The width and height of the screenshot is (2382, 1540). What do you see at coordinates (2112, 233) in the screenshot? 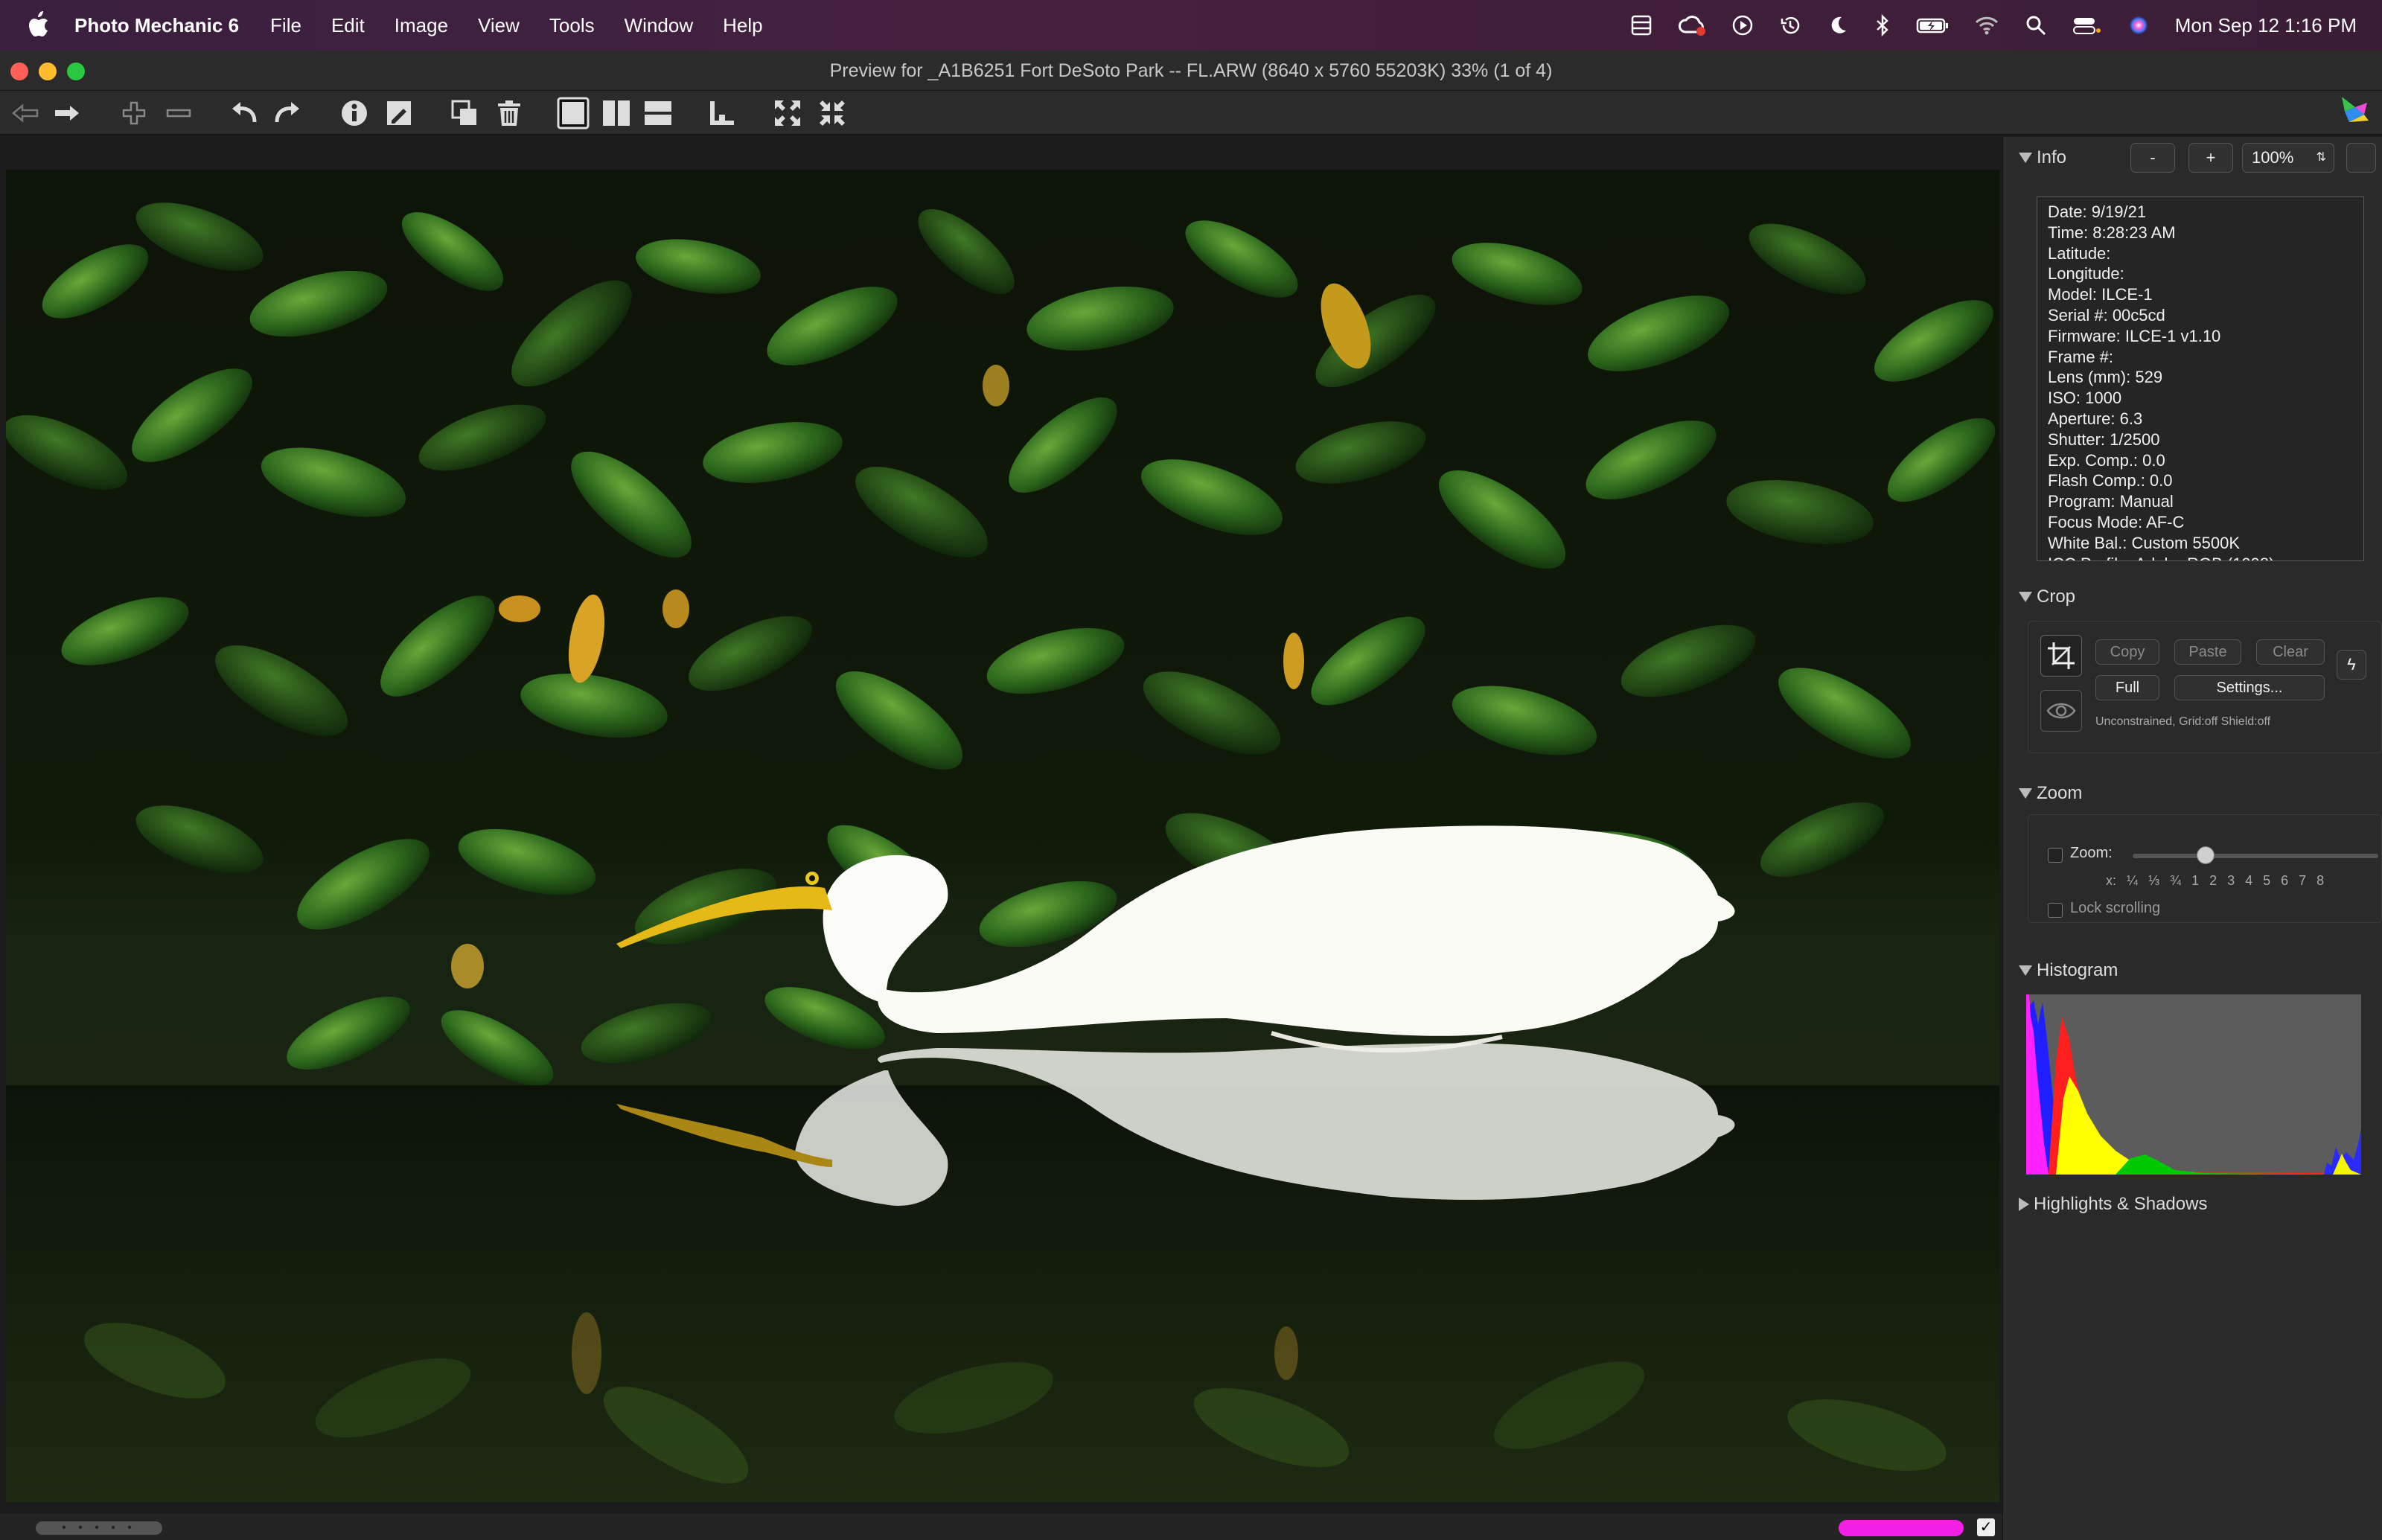
I see `info-line: Time: 8:28:23 AM` at bounding box center [2112, 233].